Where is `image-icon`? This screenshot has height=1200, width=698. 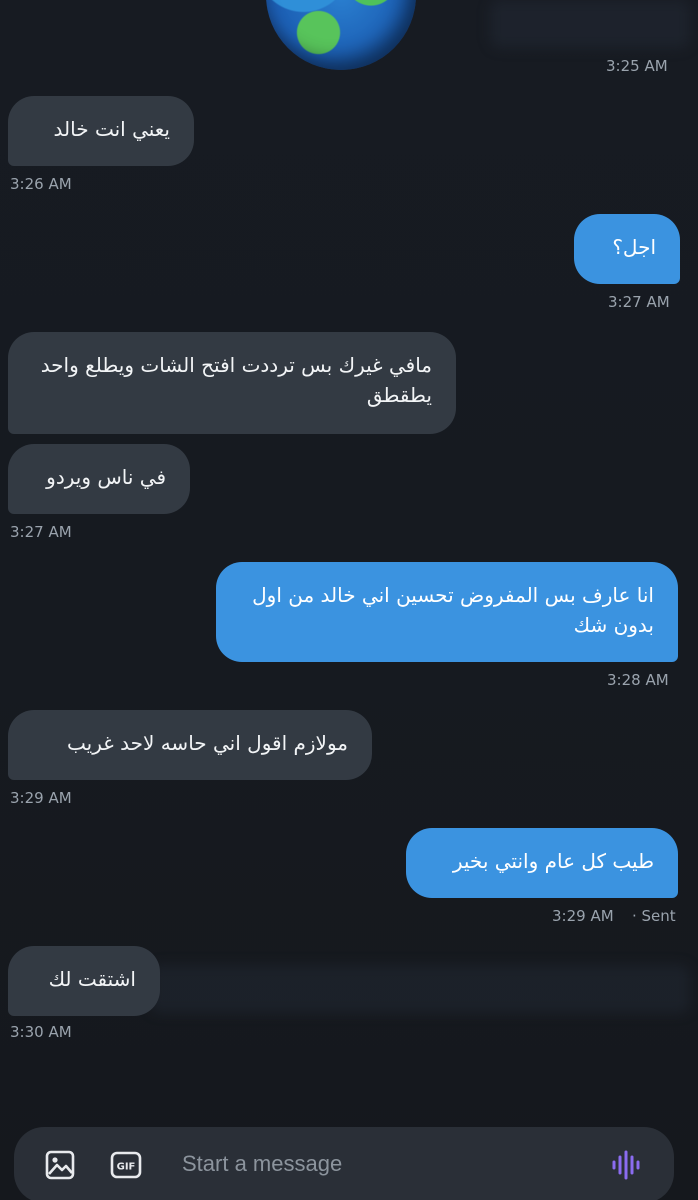
image-icon is located at coordinates (60, 1165).